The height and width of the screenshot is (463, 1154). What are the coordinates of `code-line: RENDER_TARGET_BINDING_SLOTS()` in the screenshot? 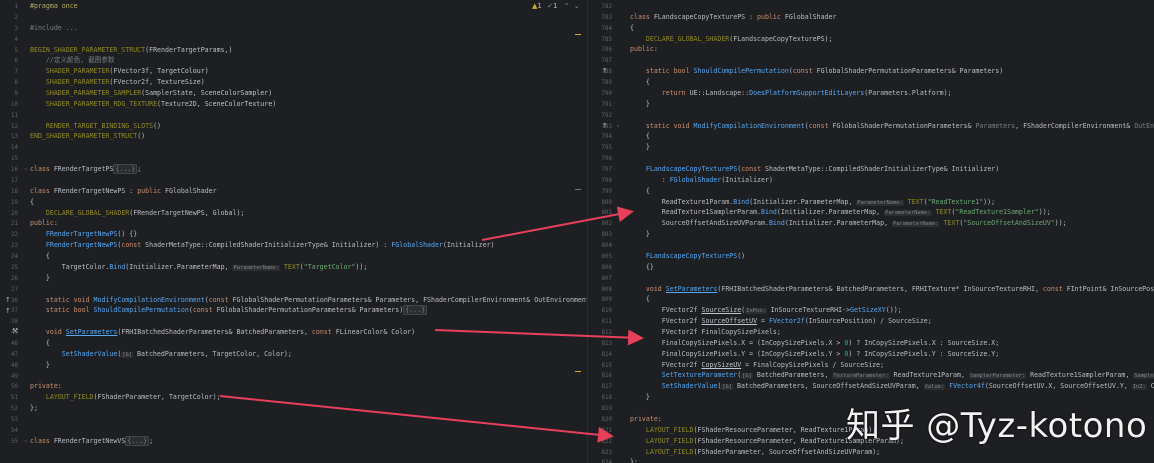 It's located at (95, 126).